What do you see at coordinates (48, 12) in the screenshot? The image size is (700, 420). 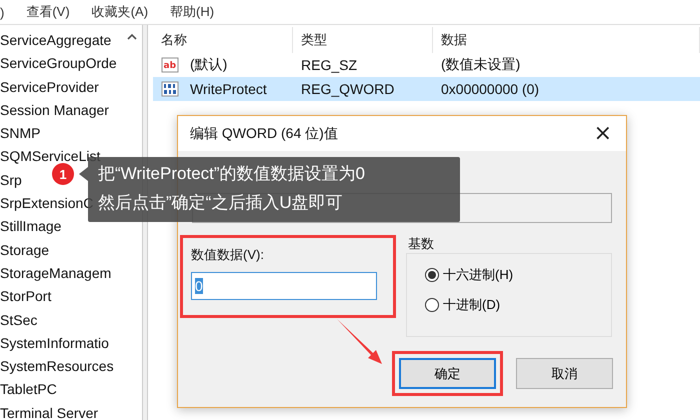 I see `menu-item: 查看(V)` at bounding box center [48, 12].